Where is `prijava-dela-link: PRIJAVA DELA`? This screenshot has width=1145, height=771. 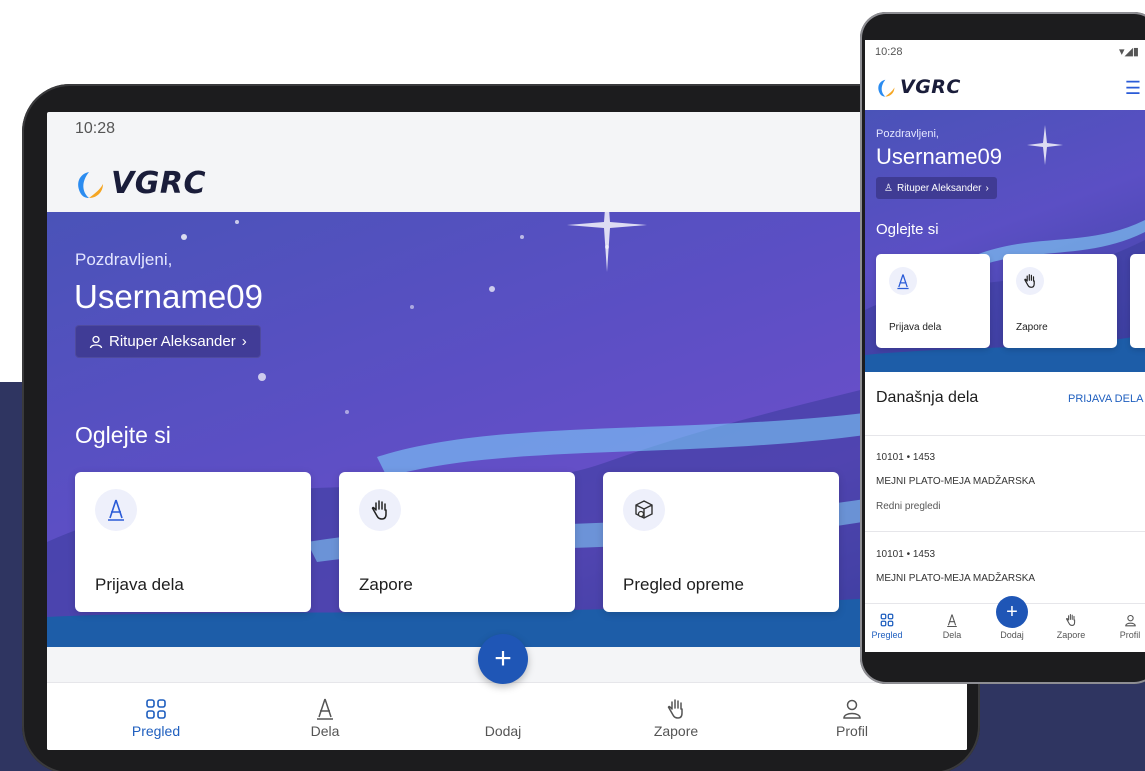 prijava-dela-link: PRIJAVA DELA is located at coordinates (1105, 399).